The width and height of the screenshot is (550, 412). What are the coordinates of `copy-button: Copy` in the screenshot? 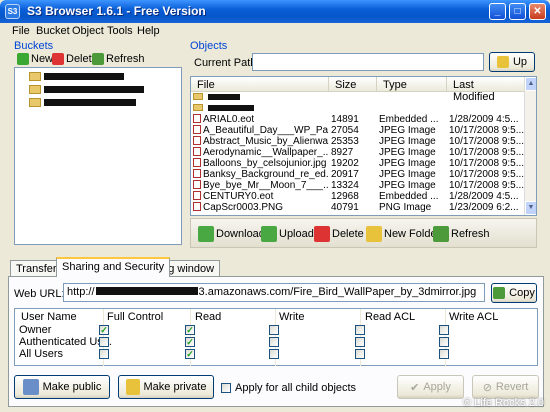 It's located at (514, 293).